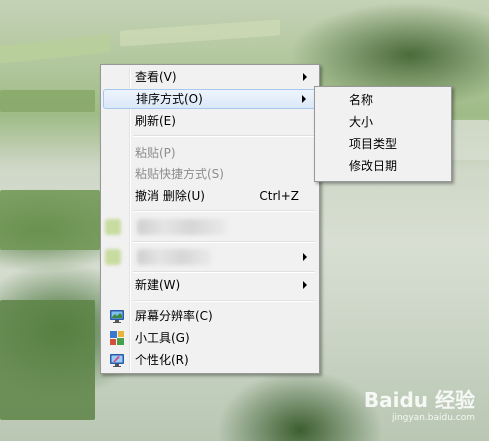 This screenshot has height=441, width=489. I want to click on submenu-item-date-modified: 修改日期, so click(383, 166).